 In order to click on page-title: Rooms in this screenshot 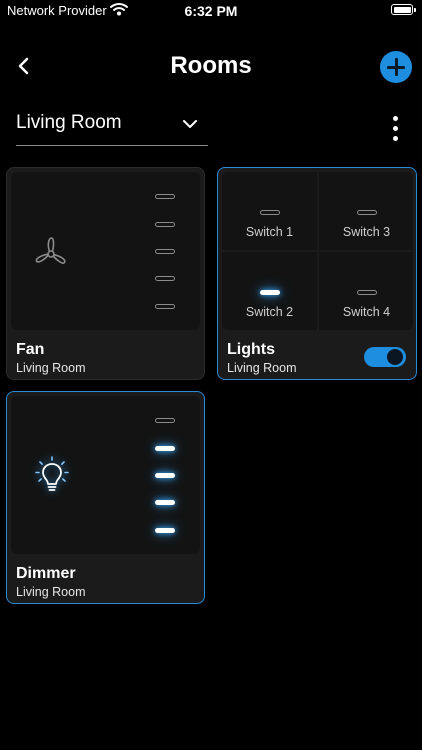, I will do `click(211, 65)`.